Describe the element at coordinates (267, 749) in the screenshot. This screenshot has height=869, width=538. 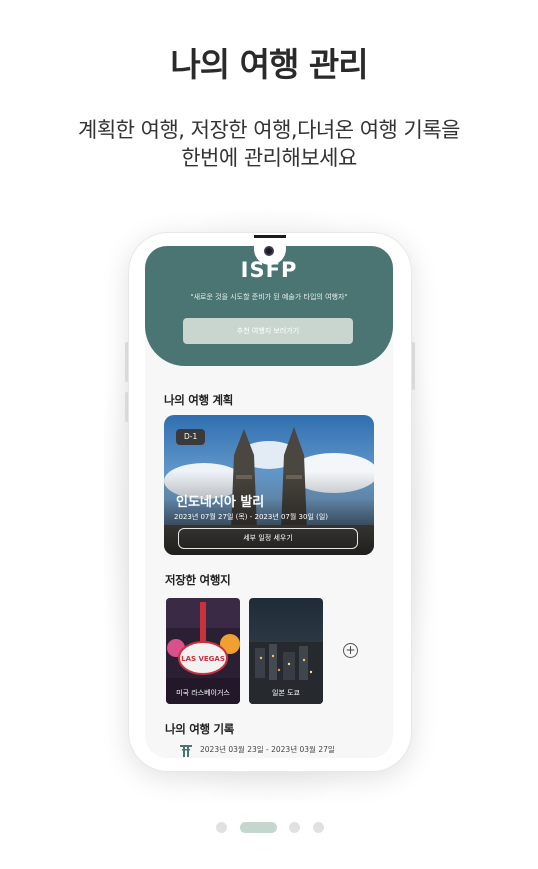
I see `travel-record-dates: 2023년 03월 23일 - 2023년 03월 27일` at that location.